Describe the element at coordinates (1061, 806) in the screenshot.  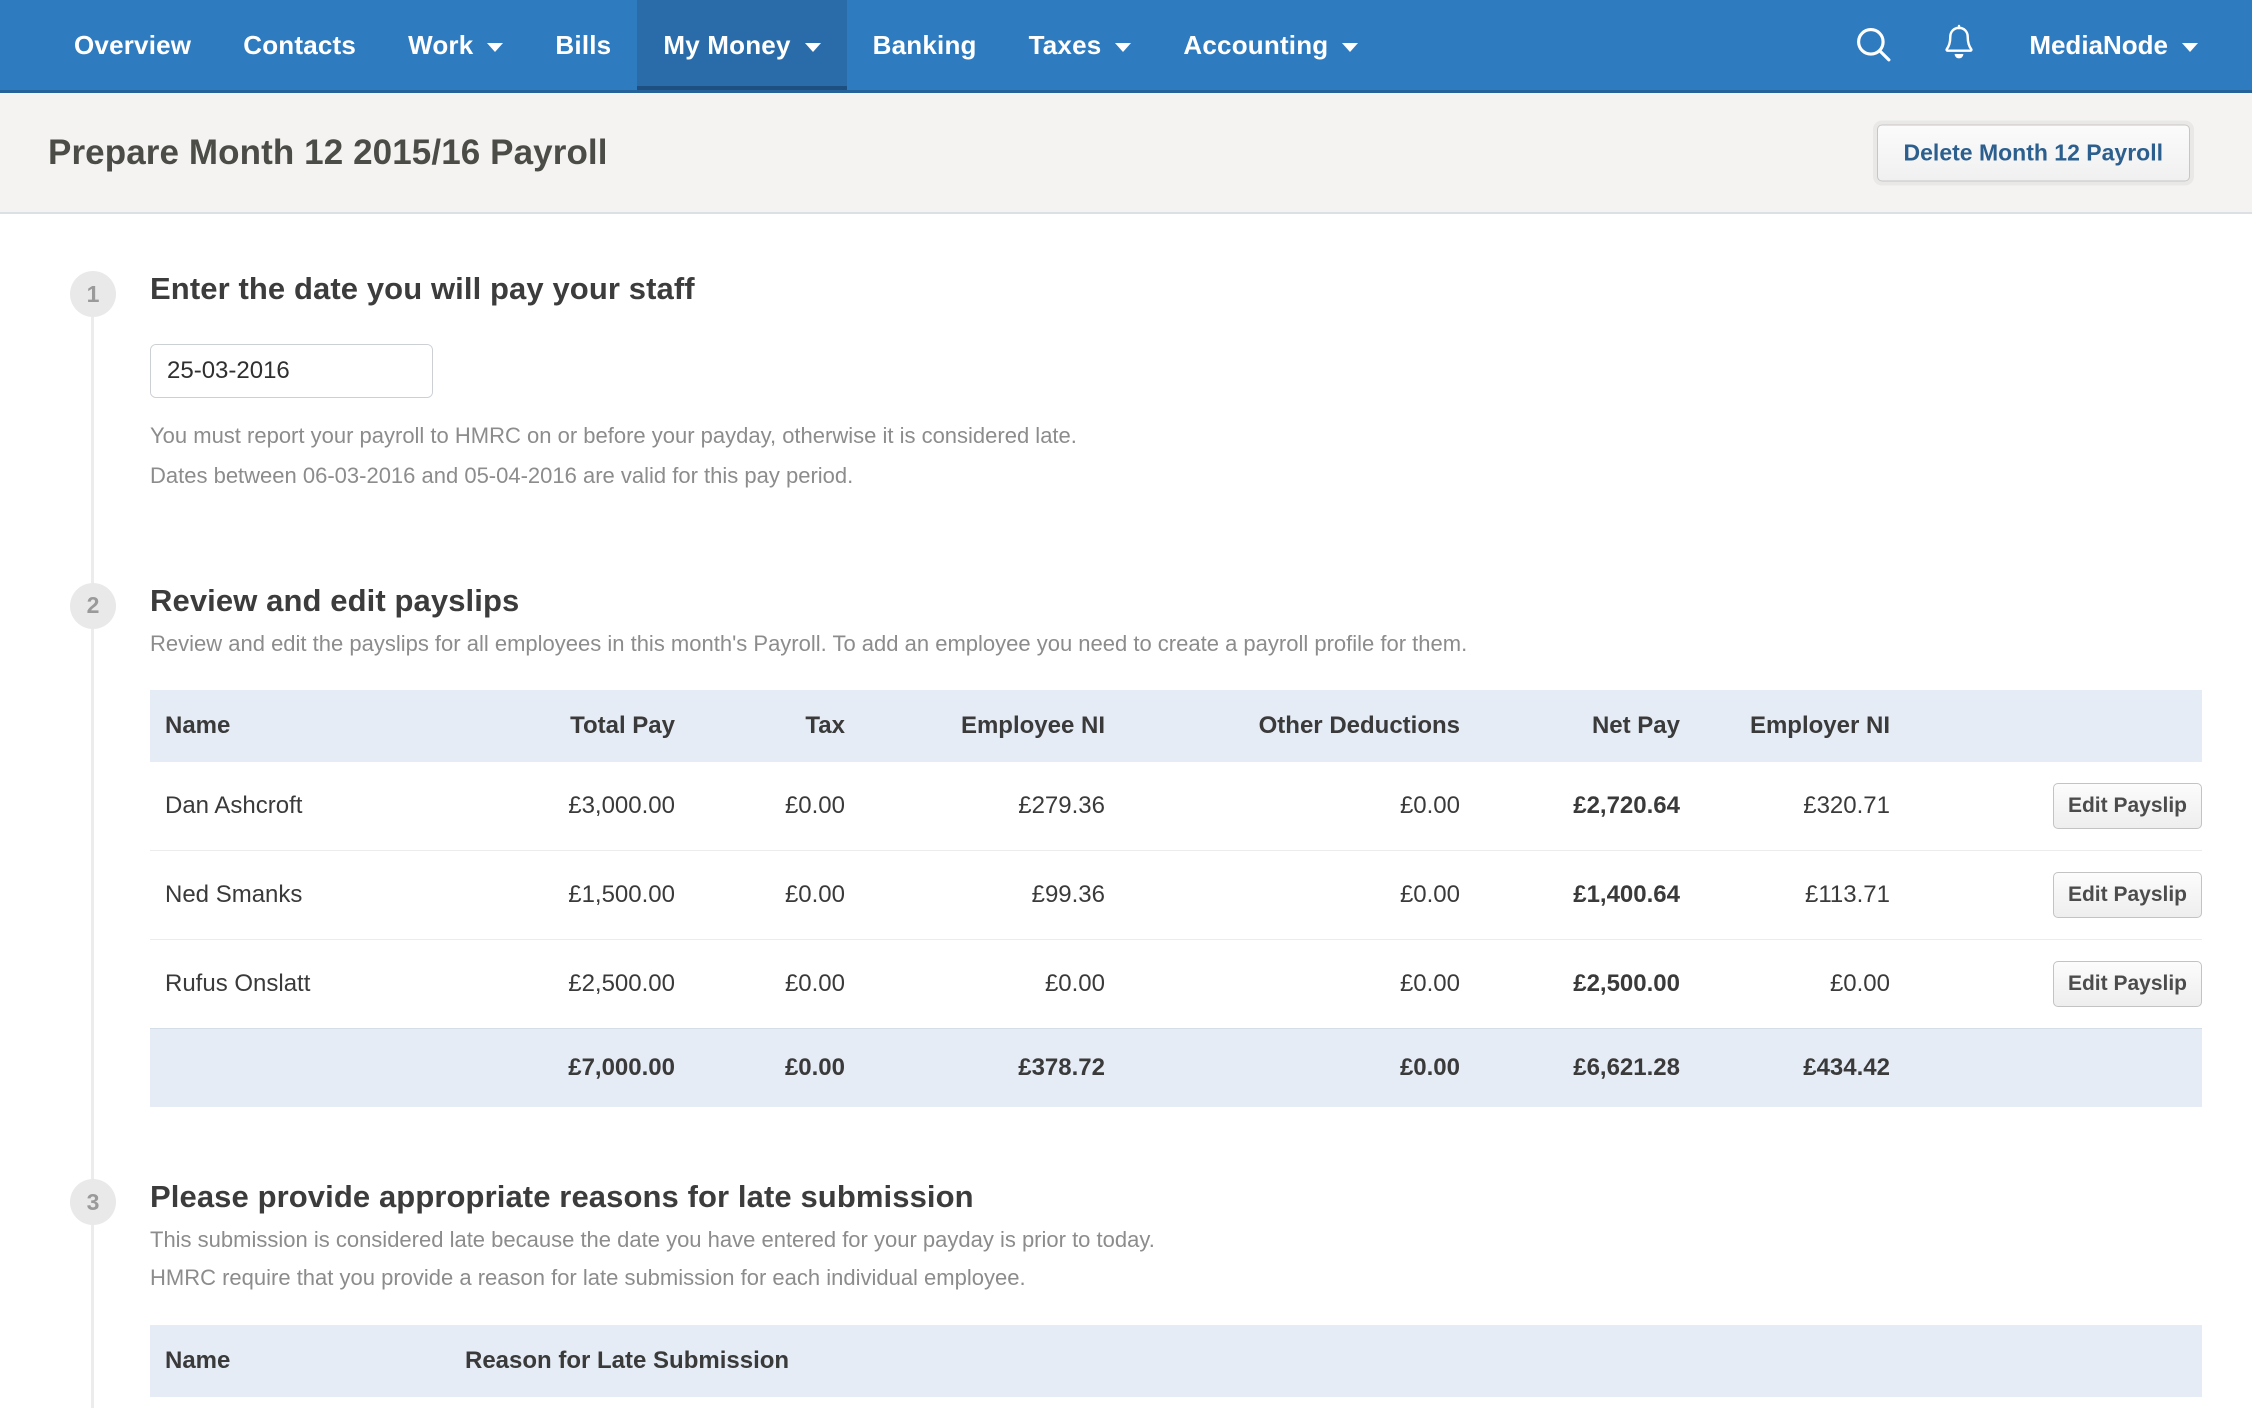
I see `cell-employee-ni: £279.36` at that location.